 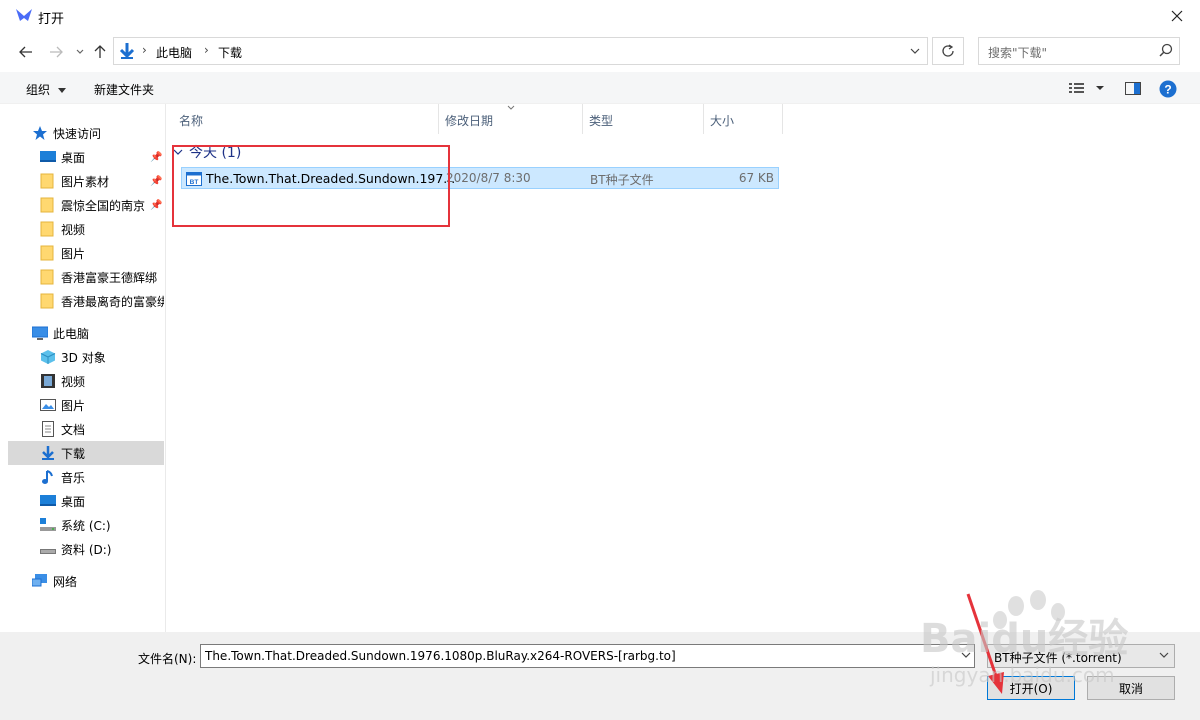 What do you see at coordinates (103, 205) in the screenshot?
I see `sidebar-item-label: 震惊全国的南京` at bounding box center [103, 205].